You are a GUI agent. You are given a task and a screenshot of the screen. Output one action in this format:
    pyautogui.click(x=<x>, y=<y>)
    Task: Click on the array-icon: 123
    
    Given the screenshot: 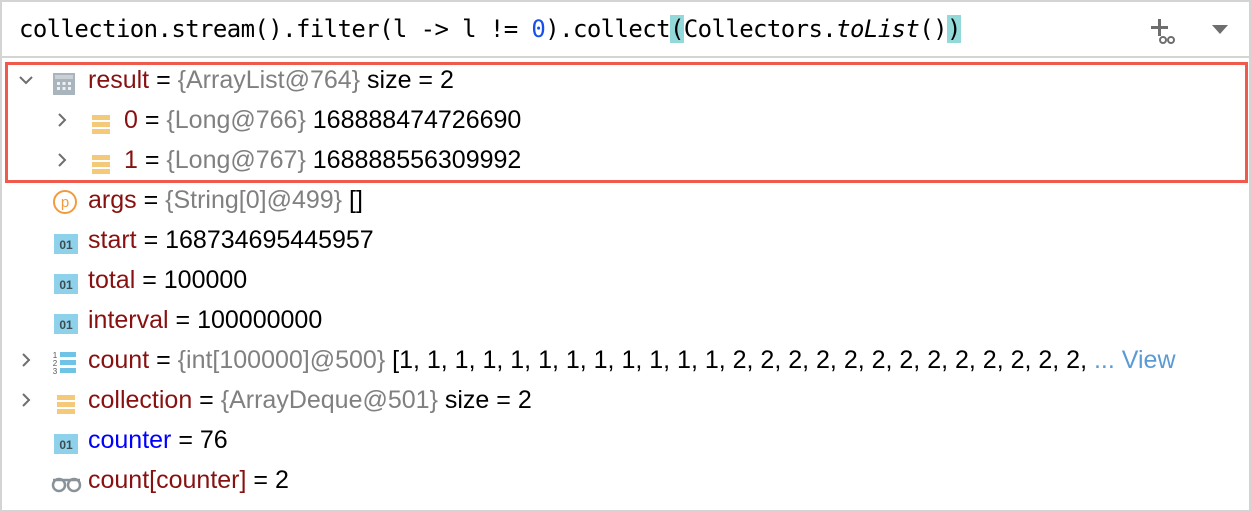 What is the action you would take?
    pyautogui.click(x=64, y=362)
    